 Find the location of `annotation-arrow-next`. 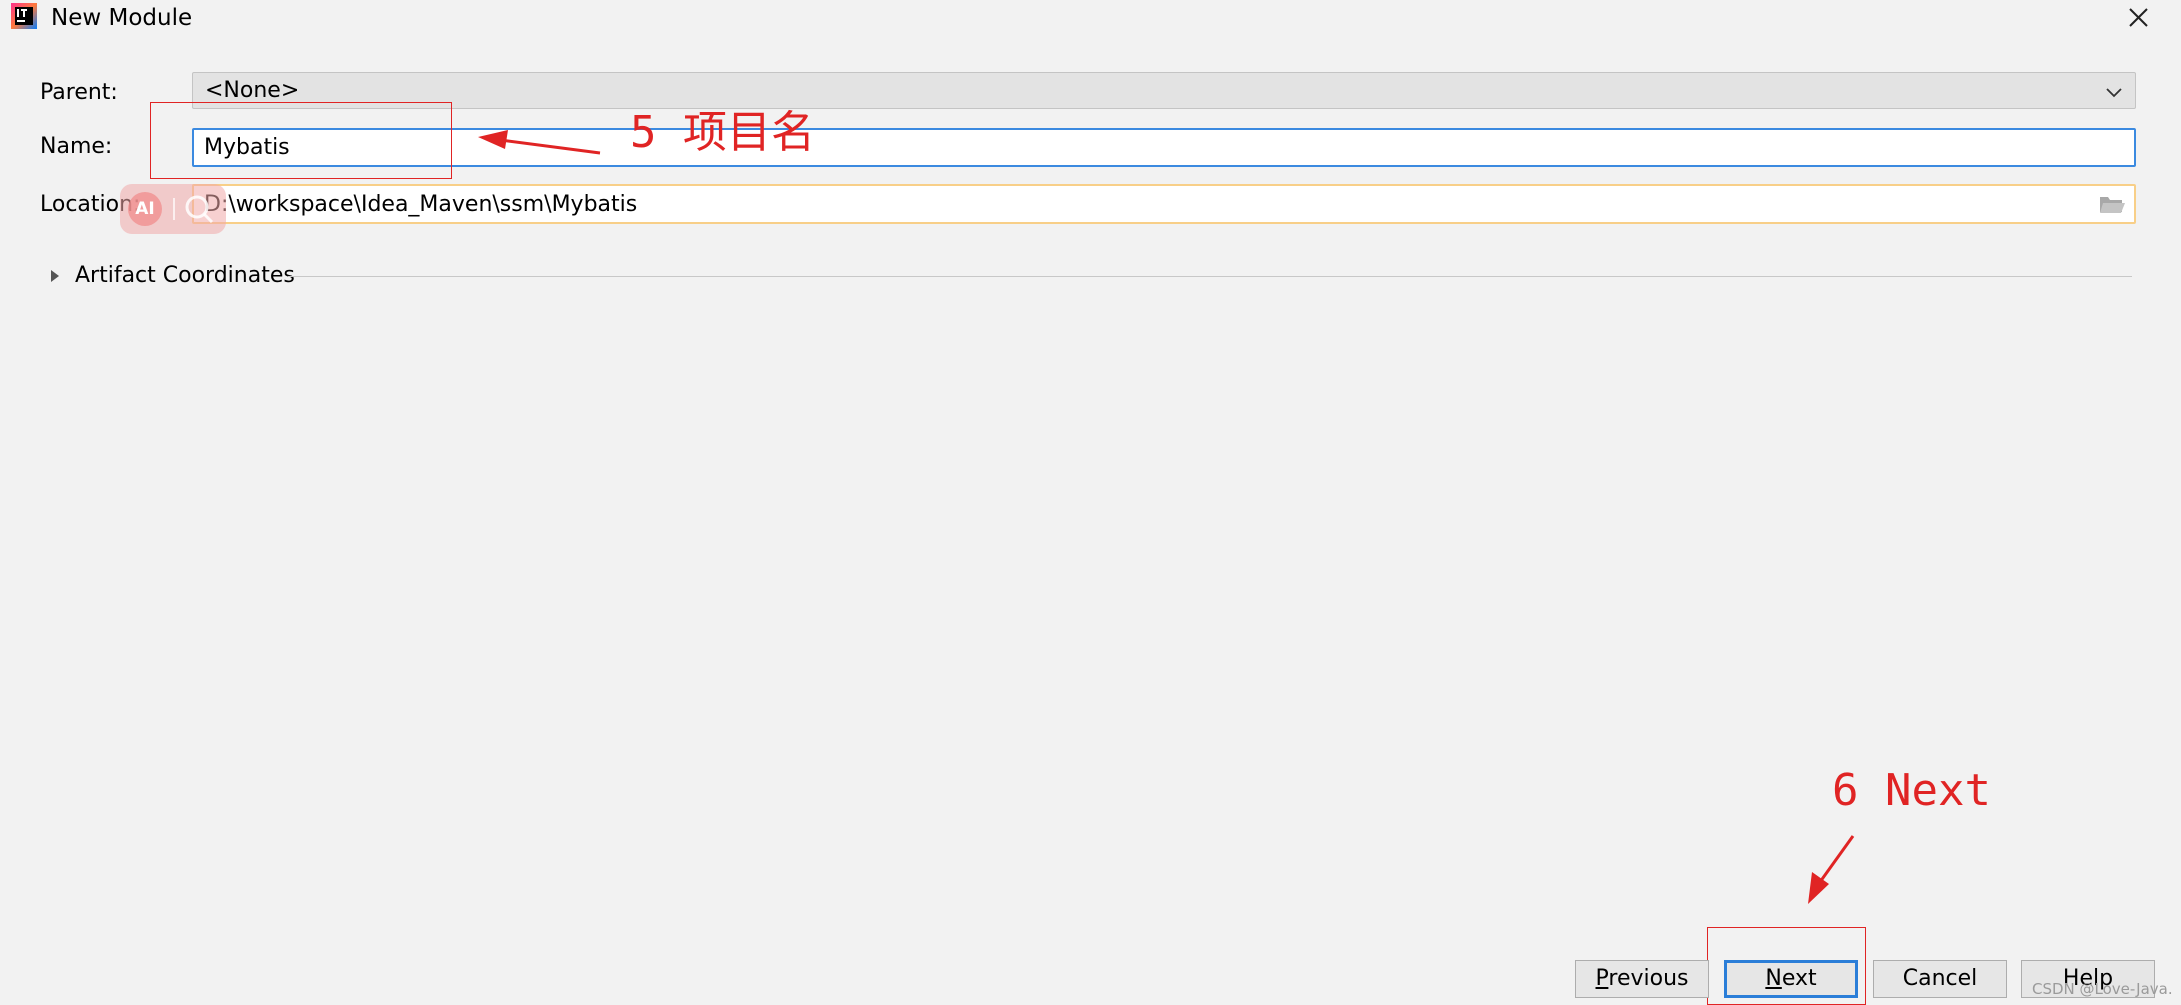

annotation-arrow-next is located at coordinates (1831, 869).